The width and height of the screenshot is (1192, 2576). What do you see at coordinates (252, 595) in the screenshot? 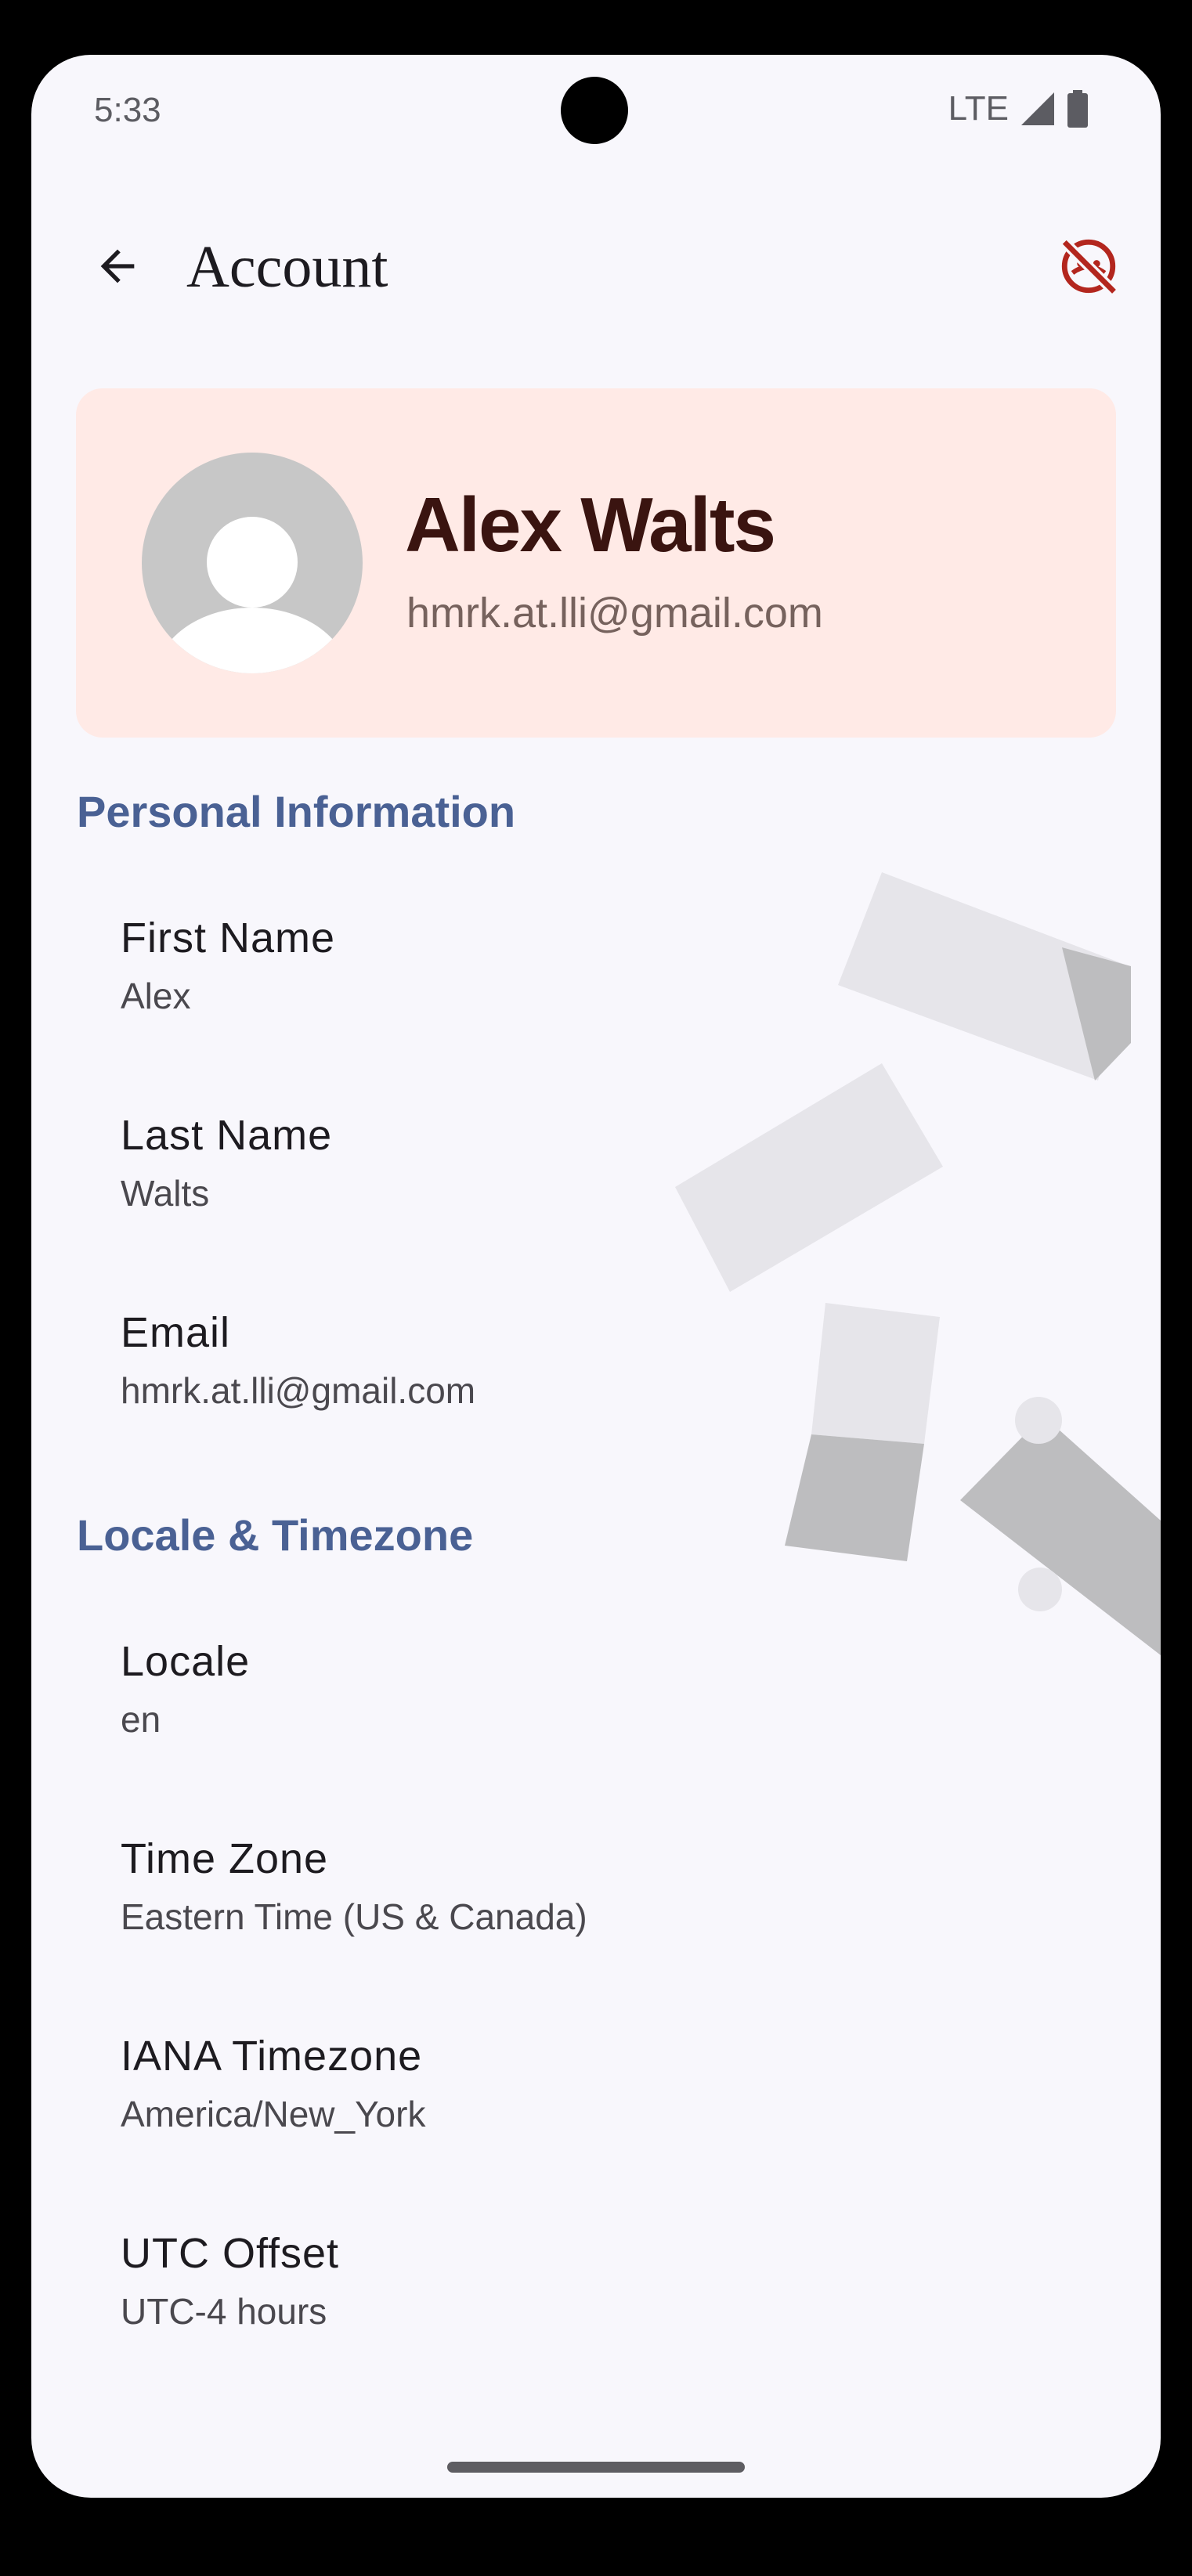
I see `person-placeholder-icon` at bounding box center [252, 595].